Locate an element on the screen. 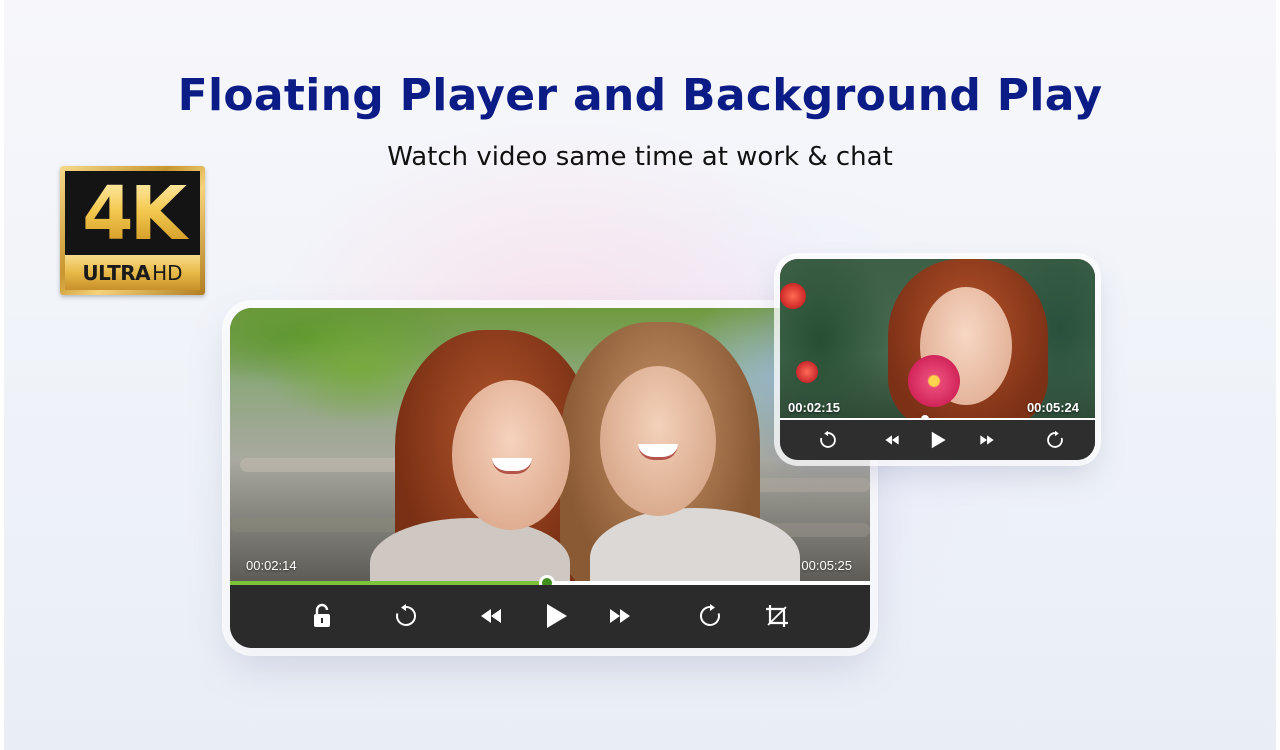 Image resolution: width=1280 pixels, height=750 pixels. badge-hd-text: HD is located at coordinates (167, 272).